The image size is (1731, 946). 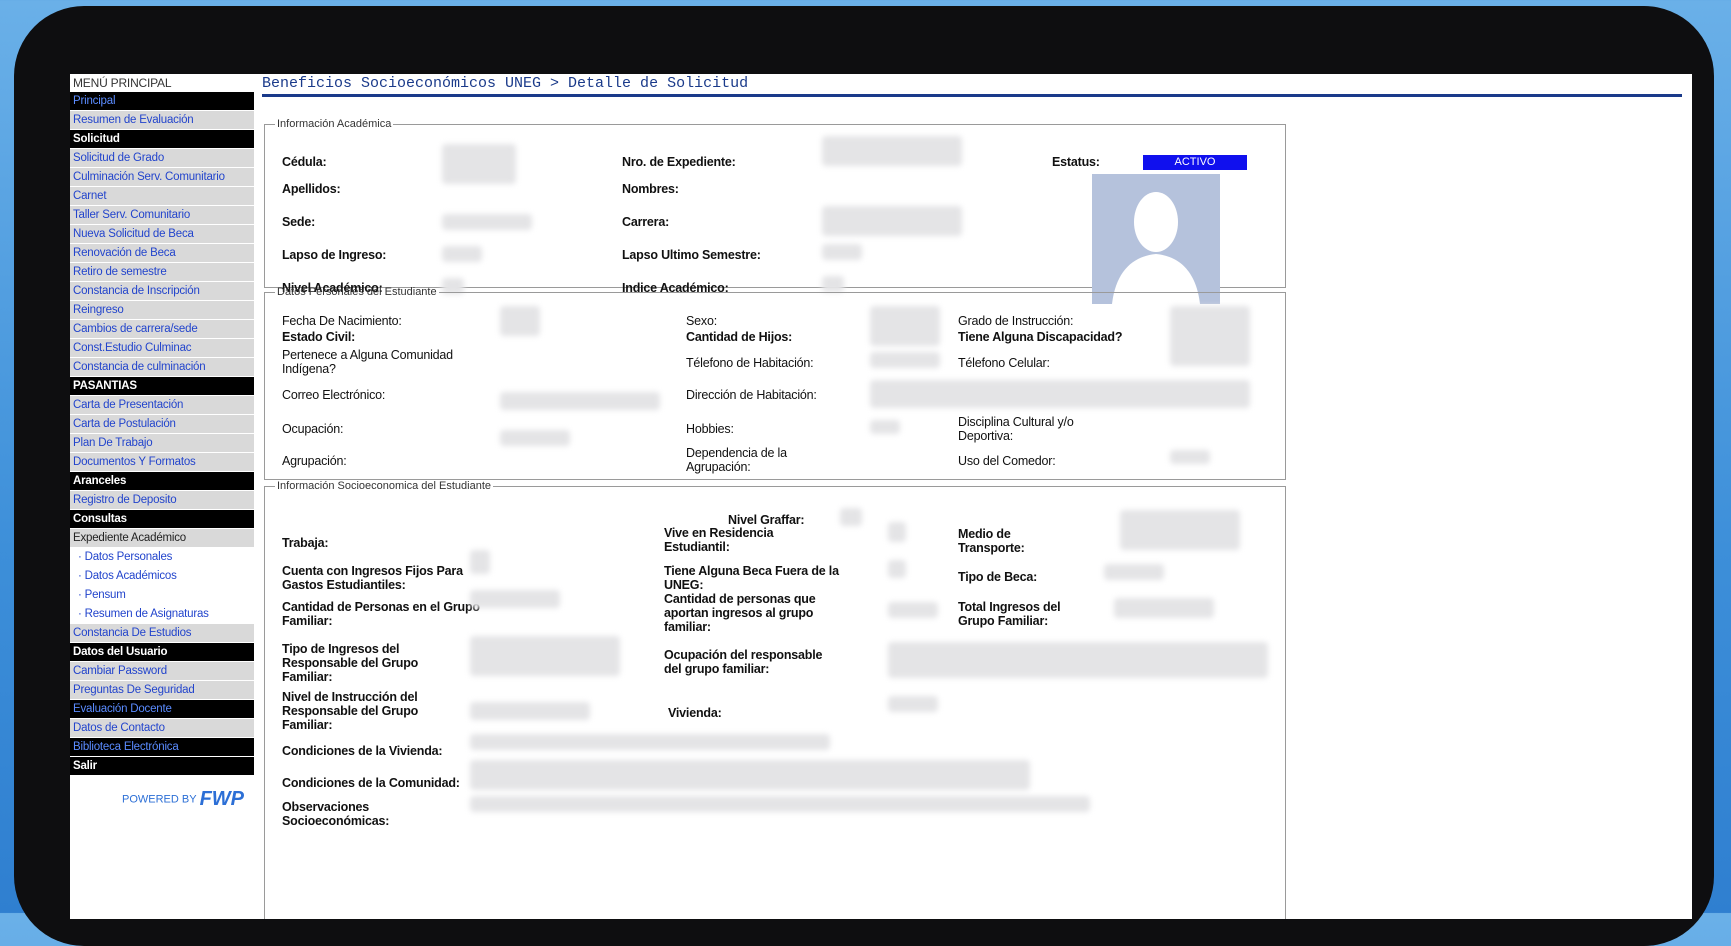 What do you see at coordinates (162, 519) in the screenshot?
I see `sidebar-item-22: Consultas` at bounding box center [162, 519].